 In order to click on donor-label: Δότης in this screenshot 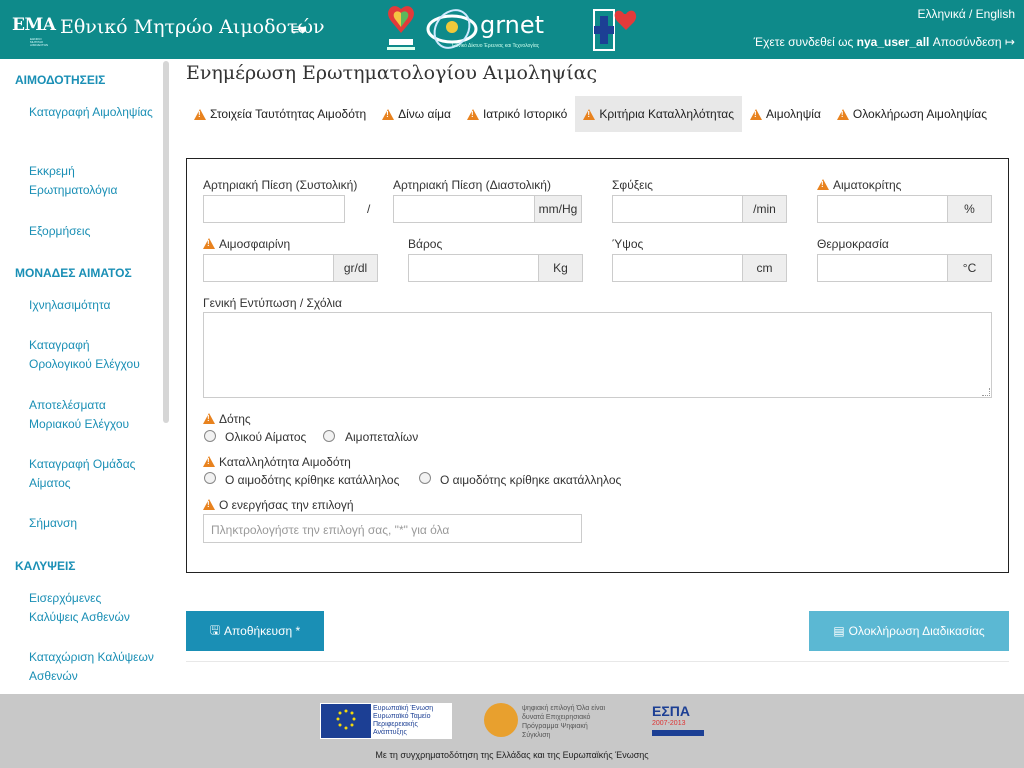, I will do `click(227, 419)`.